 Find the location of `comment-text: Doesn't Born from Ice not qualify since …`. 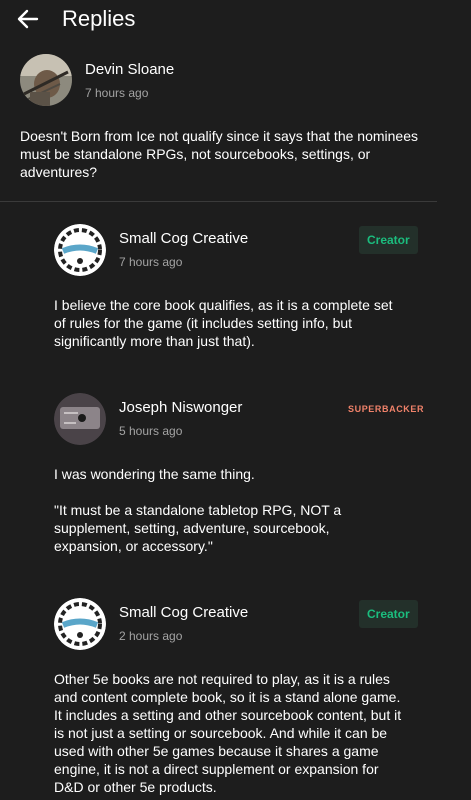

comment-text: Doesn't Born from Ice not qualify since … is located at coordinates (219, 154).